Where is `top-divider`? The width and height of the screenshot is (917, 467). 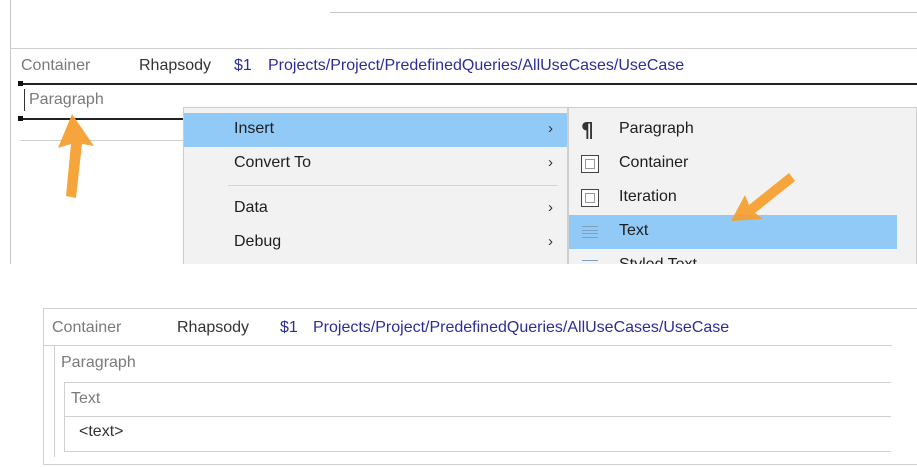
top-divider is located at coordinates (623, 12).